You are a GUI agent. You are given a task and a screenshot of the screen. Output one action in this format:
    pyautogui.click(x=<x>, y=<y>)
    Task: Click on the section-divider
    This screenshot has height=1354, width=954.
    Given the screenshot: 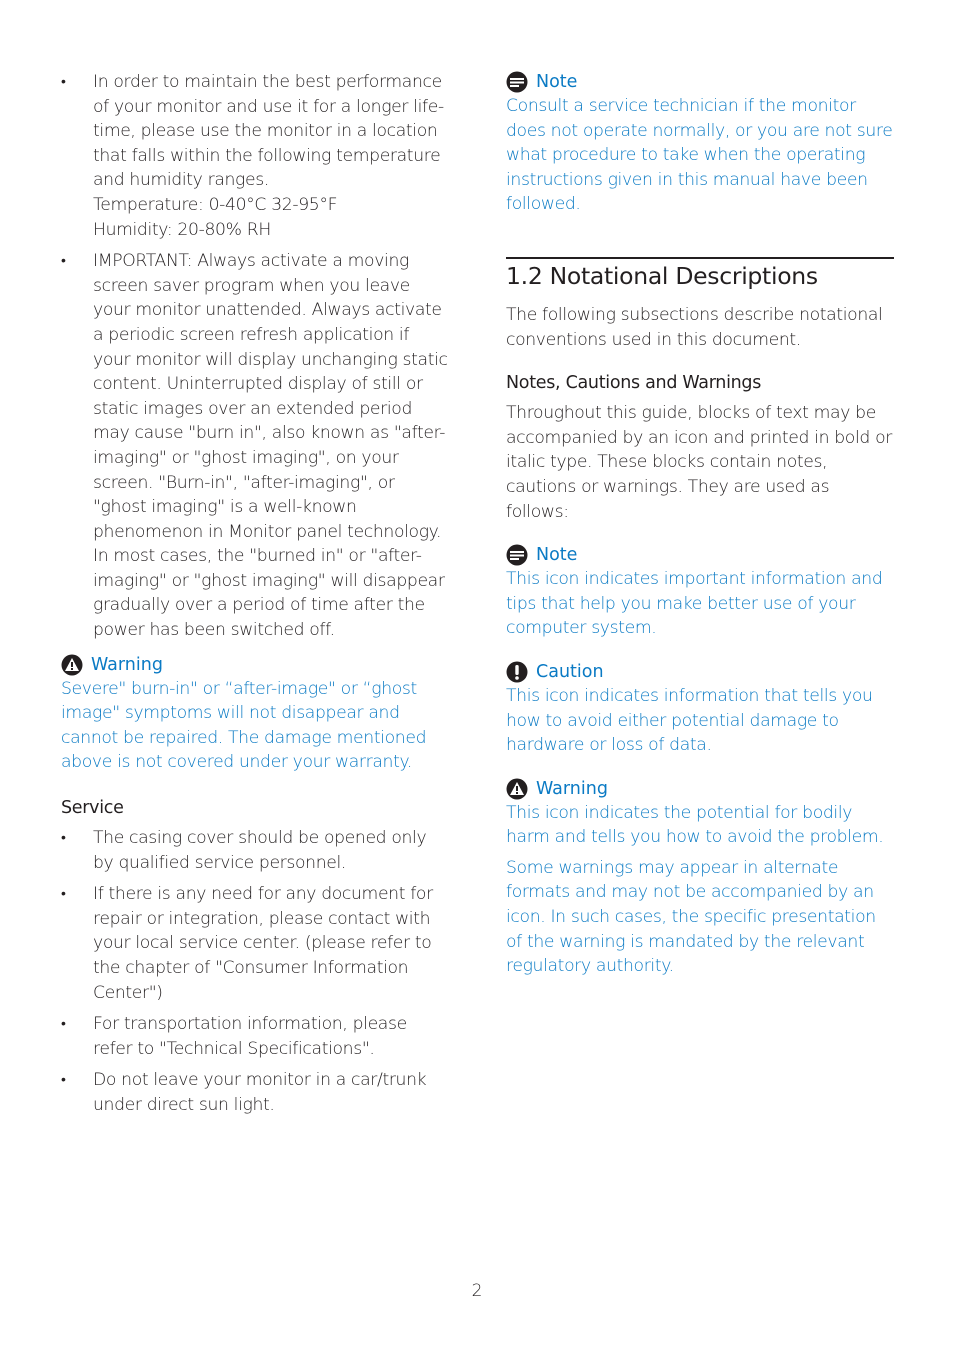 What is the action you would take?
    pyautogui.click(x=700, y=257)
    